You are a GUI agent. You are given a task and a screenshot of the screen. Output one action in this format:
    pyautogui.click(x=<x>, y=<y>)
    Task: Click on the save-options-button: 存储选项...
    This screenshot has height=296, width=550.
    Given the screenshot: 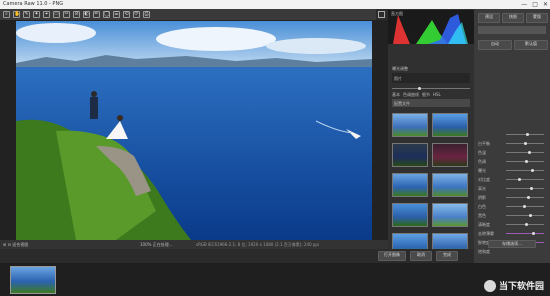 What is the action you would take?
    pyautogui.click(x=512, y=244)
    